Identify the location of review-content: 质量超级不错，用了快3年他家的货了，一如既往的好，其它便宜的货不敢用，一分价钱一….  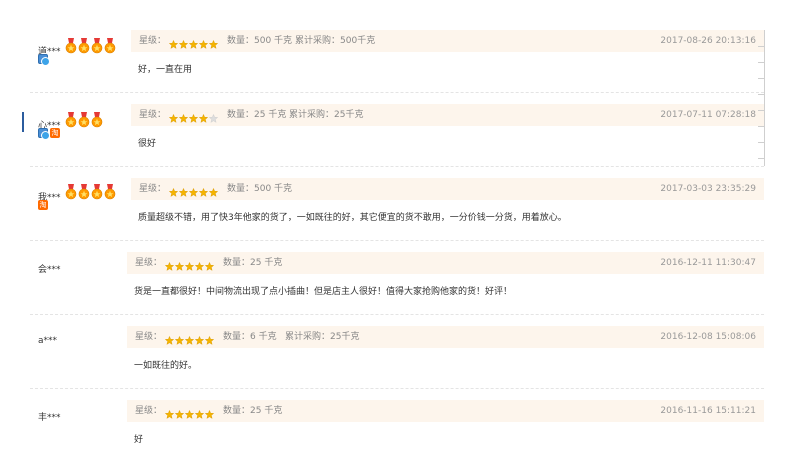
(352, 218).